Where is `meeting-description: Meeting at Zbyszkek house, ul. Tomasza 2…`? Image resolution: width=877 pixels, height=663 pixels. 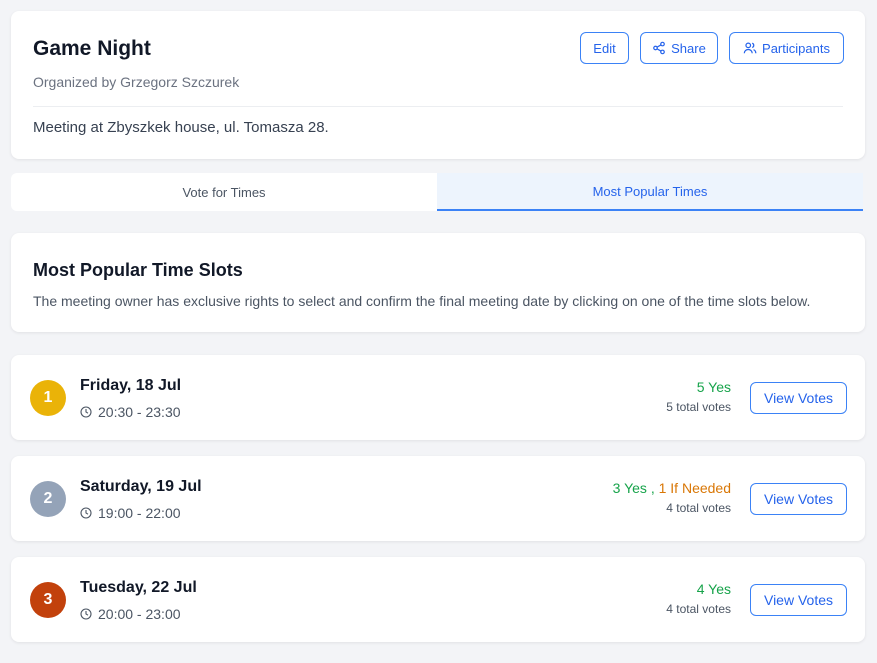
meeting-description: Meeting at Zbyszkek house, ul. Tomasza 2… is located at coordinates (181, 127).